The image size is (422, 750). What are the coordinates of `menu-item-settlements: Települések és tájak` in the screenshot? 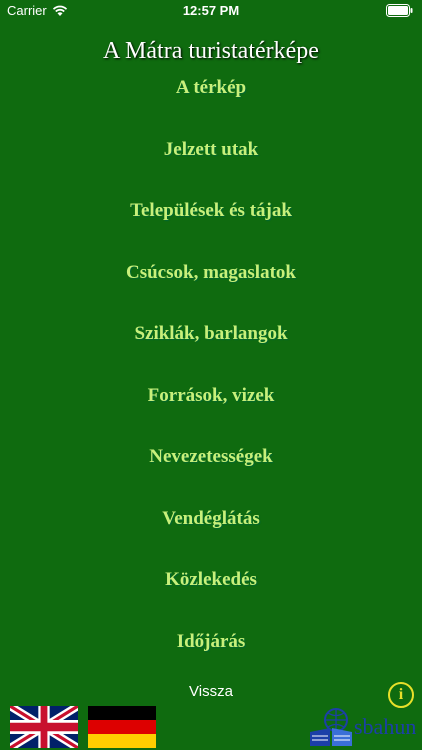 It's located at (211, 226).